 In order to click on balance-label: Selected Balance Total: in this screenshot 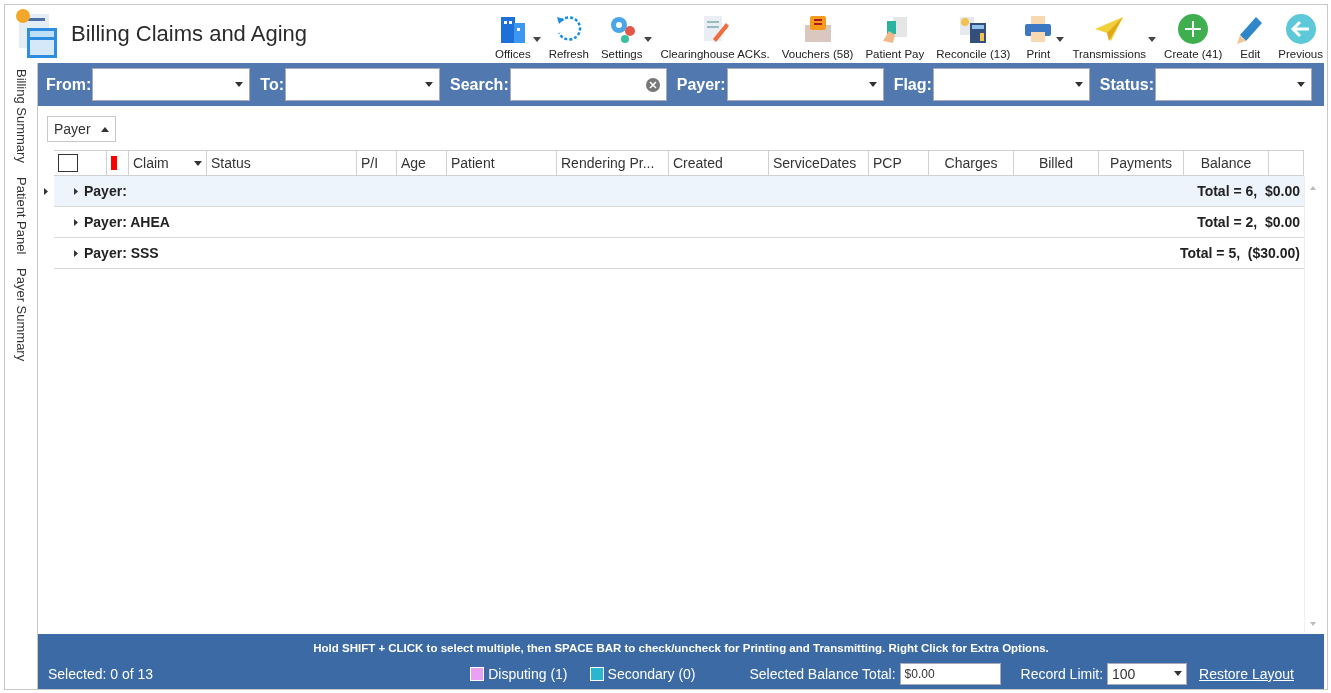, I will do `click(822, 673)`.